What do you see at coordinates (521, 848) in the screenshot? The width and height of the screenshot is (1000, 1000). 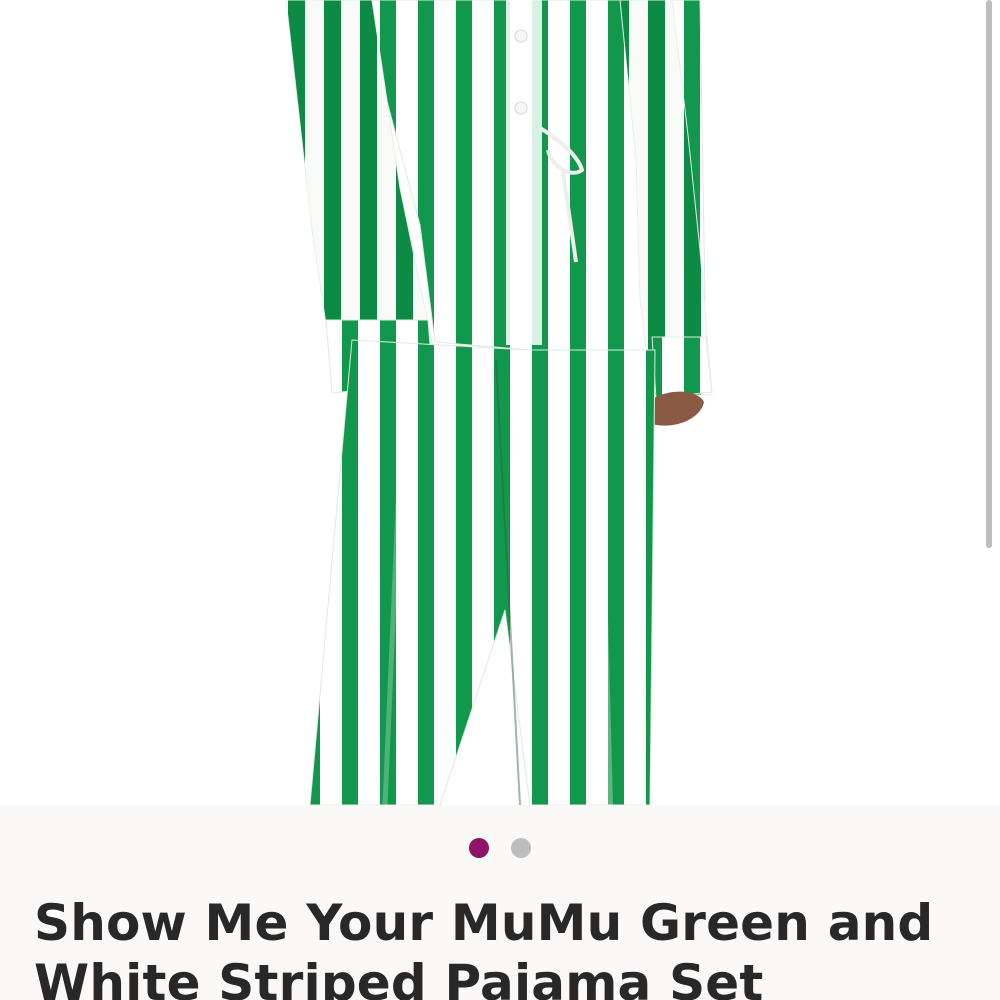 I see `carousel-dot` at bounding box center [521, 848].